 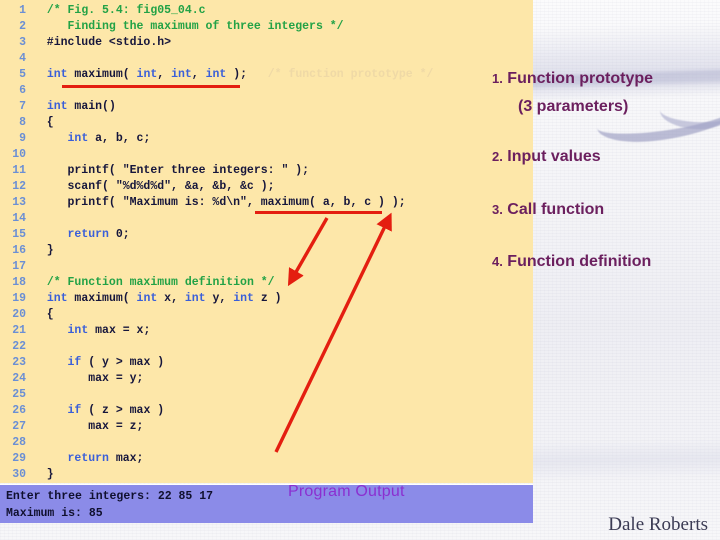 I want to click on arrow-to-function-call, so click(x=333, y=332).